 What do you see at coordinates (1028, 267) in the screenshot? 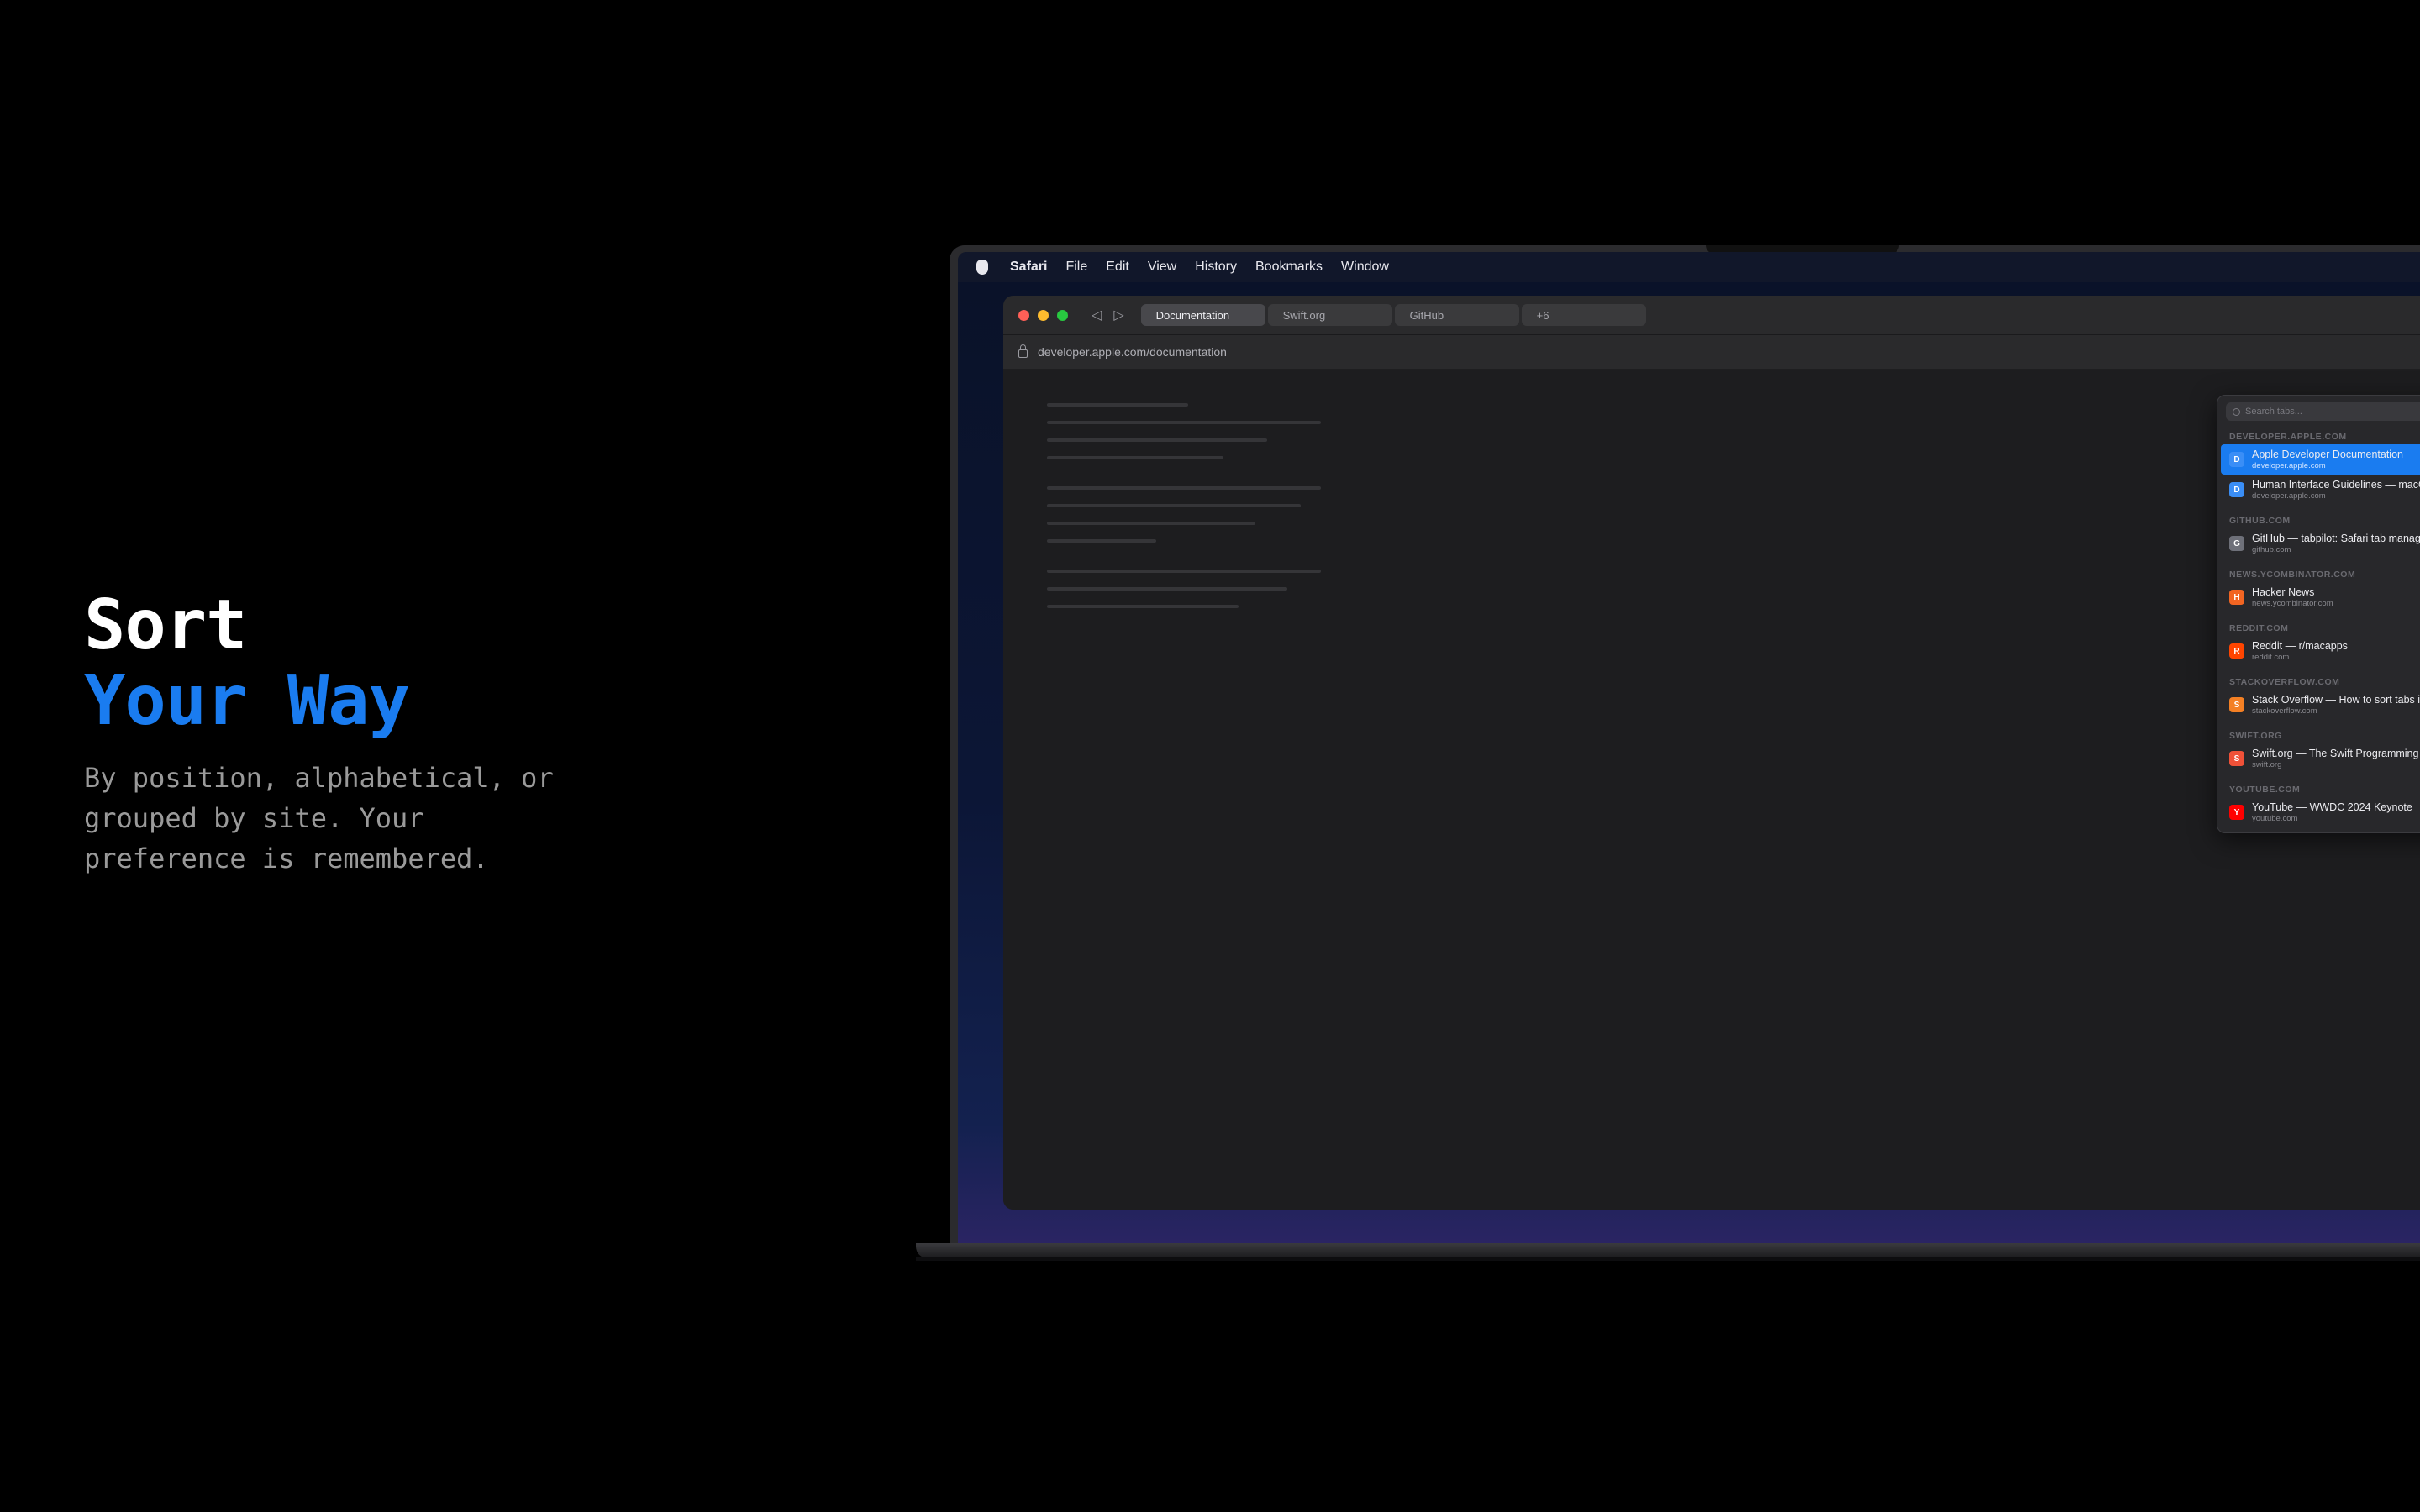
I see `menu-app-name: Safari` at bounding box center [1028, 267].